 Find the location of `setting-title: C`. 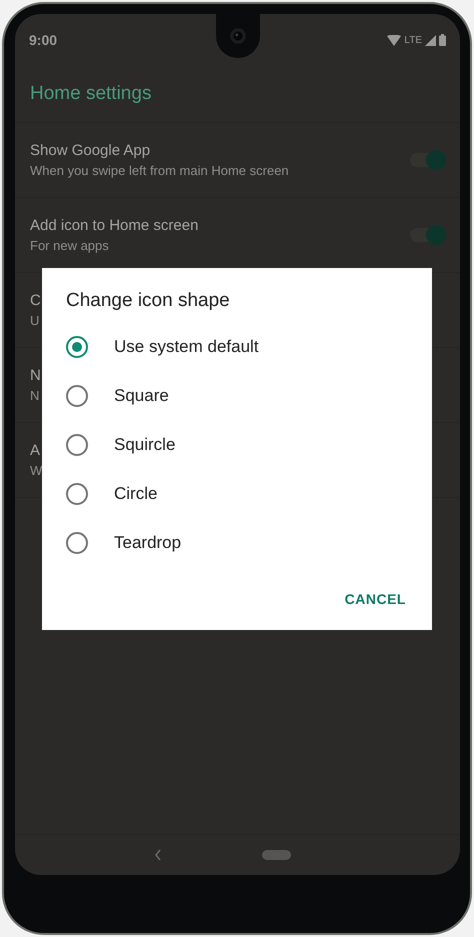

setting-title: C is located at coordinates (35, 300).